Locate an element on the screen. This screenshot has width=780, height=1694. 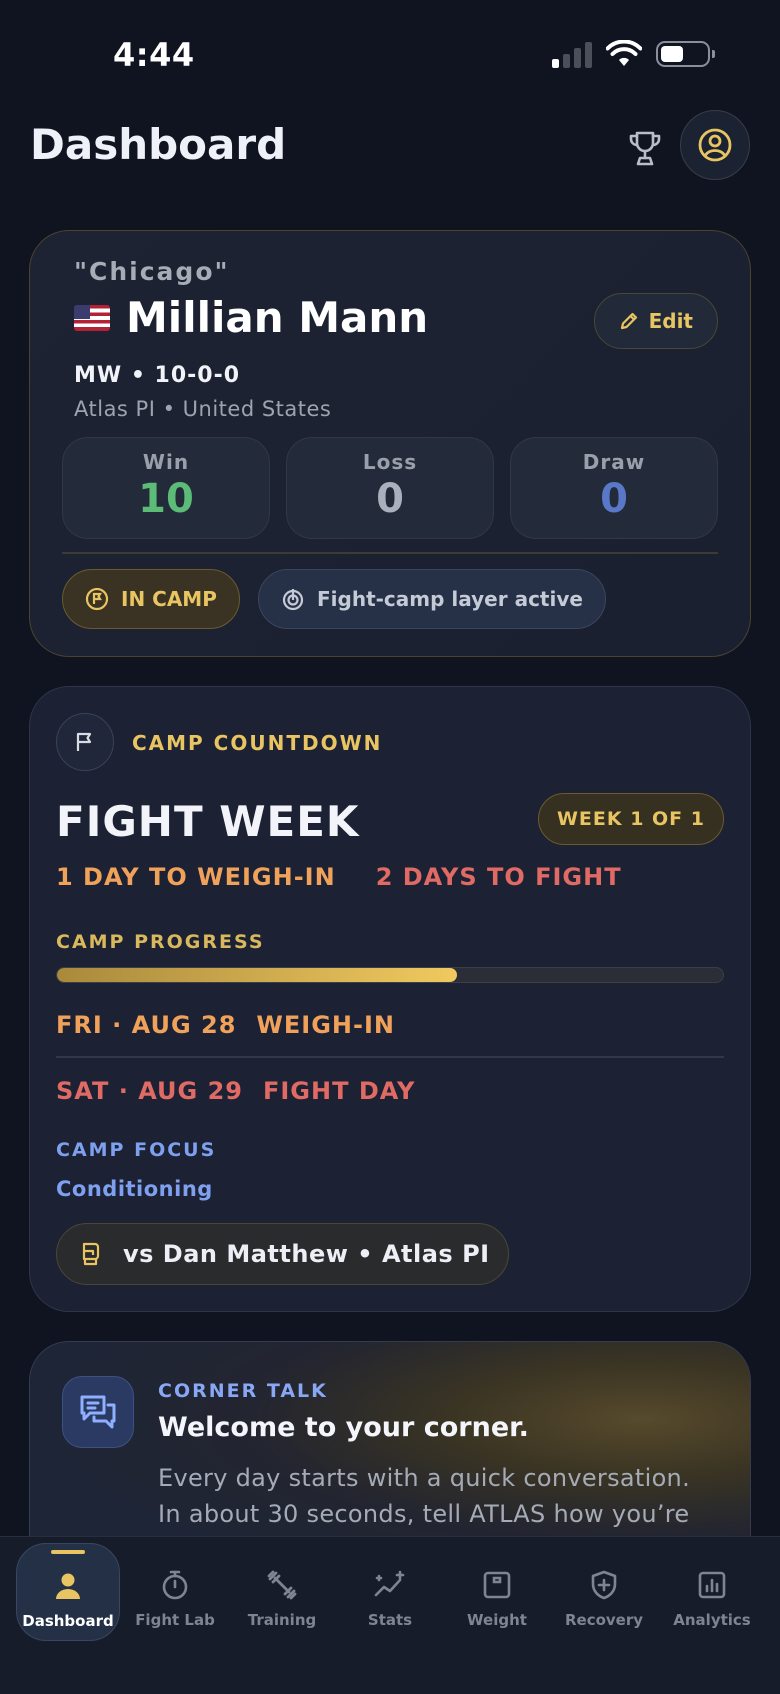
camp-focus-value: Conditioning is located at coordinates (134, 1189).